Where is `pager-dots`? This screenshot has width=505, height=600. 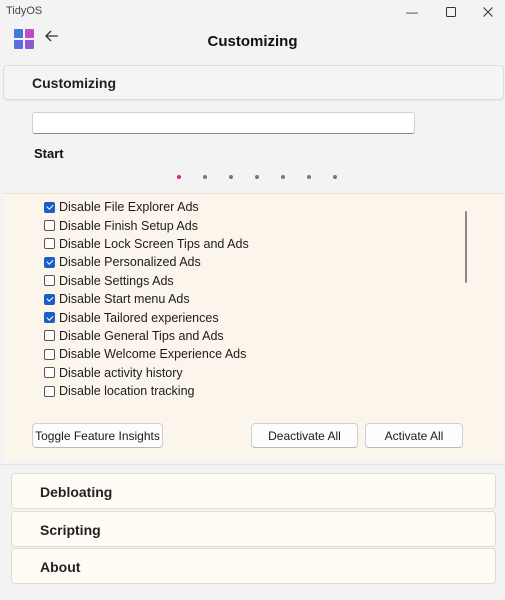 pager-dots is located at coordinates (252, 179).